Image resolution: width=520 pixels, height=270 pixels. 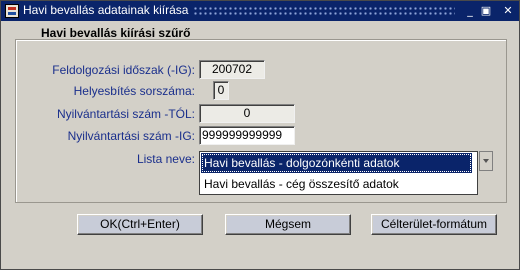 I want to click on list-option-selected: Havi bevallás - dolgozónkénti adatok, so click(x=336, y=163).